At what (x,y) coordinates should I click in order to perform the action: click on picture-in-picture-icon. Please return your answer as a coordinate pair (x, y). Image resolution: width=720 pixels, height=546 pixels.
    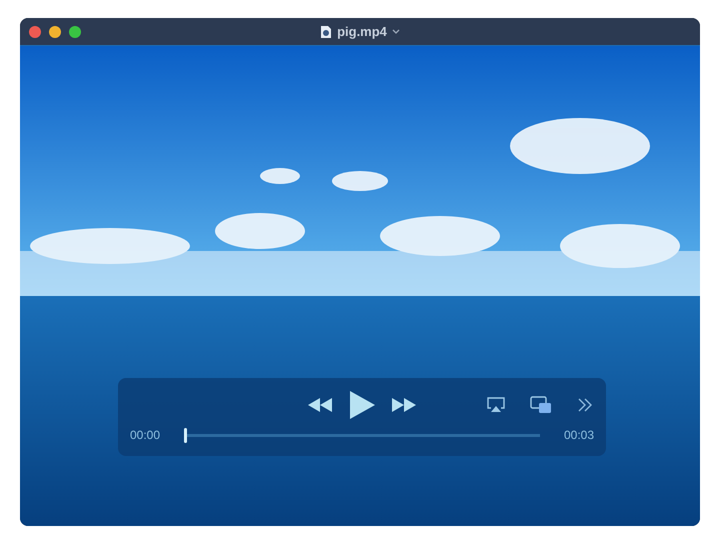
    Looking at the image, I should click on (541, 405).